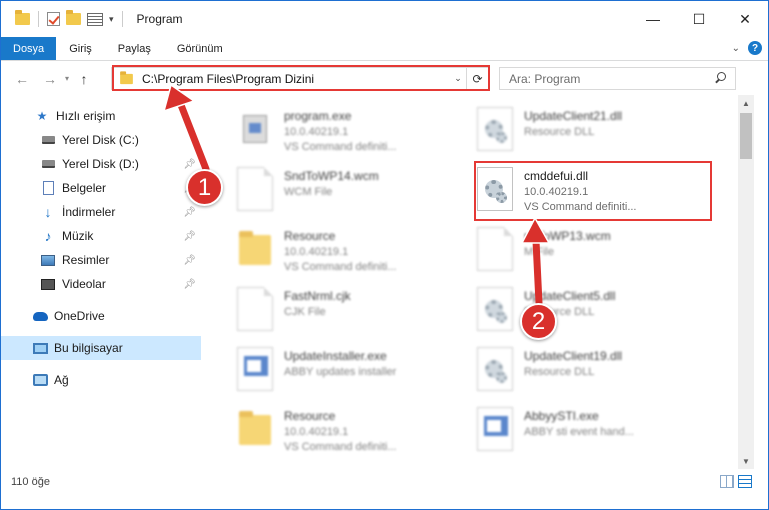 The height and width of the screenshot is (510, 769). I want to click on address-bar: C:\Program Files\Program Dizini ⌄ ⟳, so click(300, 78).